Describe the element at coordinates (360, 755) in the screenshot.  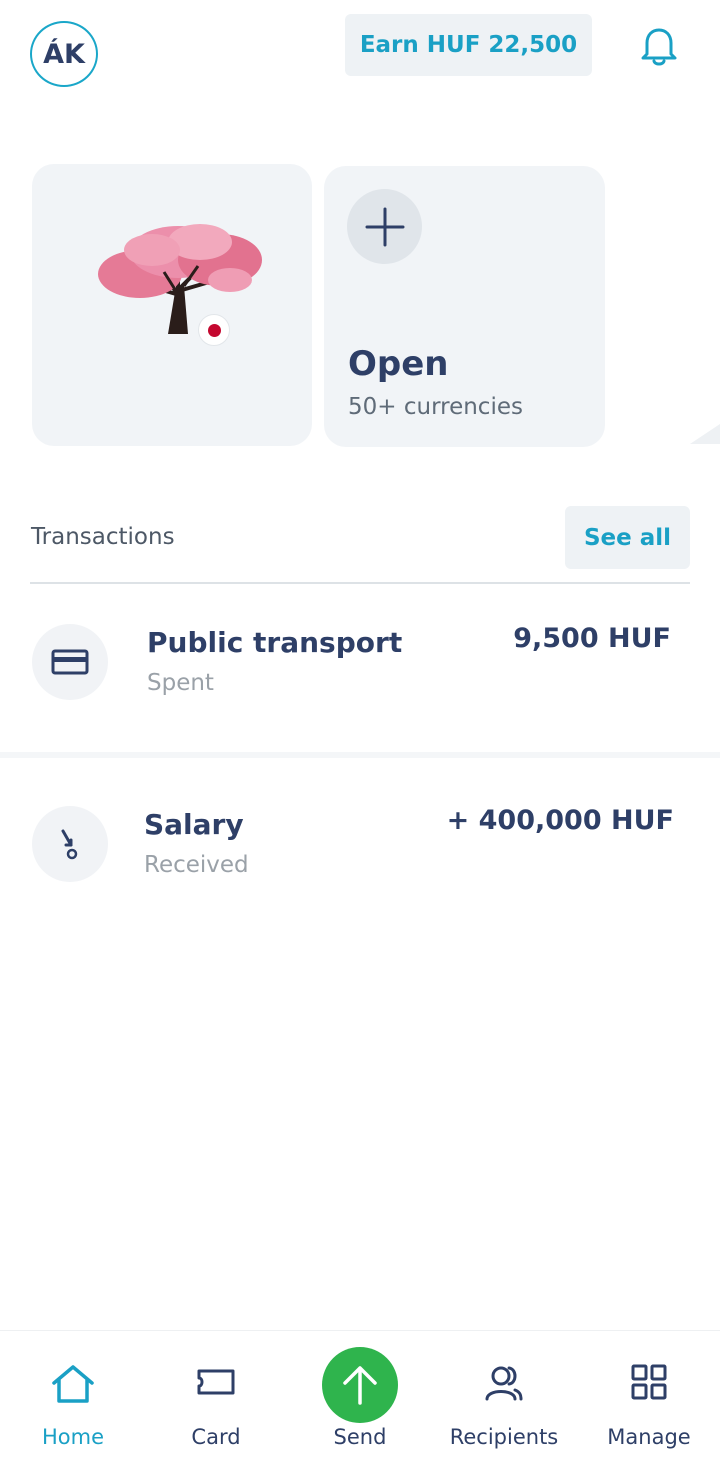
I see `row-separator` at that location.